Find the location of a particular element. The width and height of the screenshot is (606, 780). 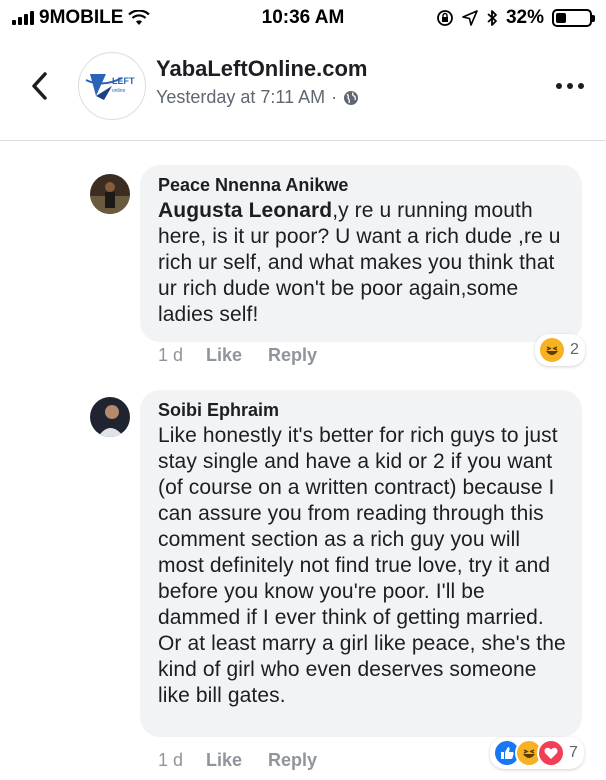

page-name: YabaLeftOnline.com is located at coordinates (262, 69).